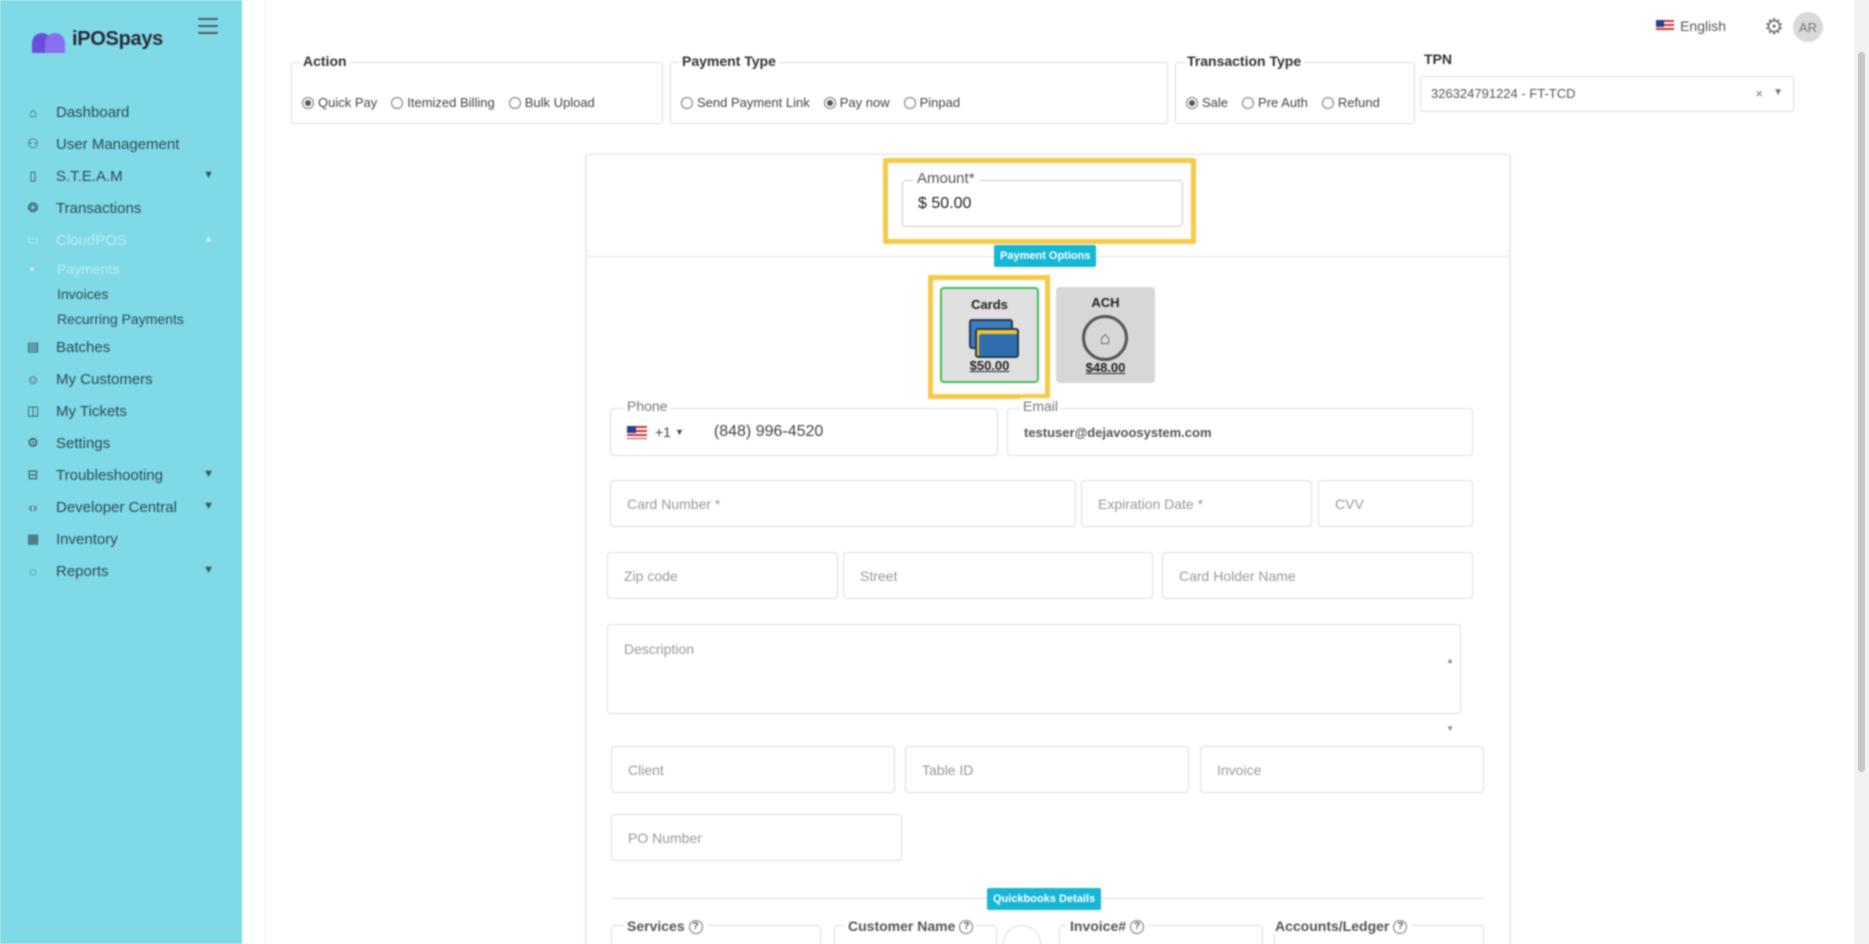  What do you see at coordinates (451, 102) in the screenshot?
I see `radio-label: Itemized Billing` at bounding box center [451, 102].